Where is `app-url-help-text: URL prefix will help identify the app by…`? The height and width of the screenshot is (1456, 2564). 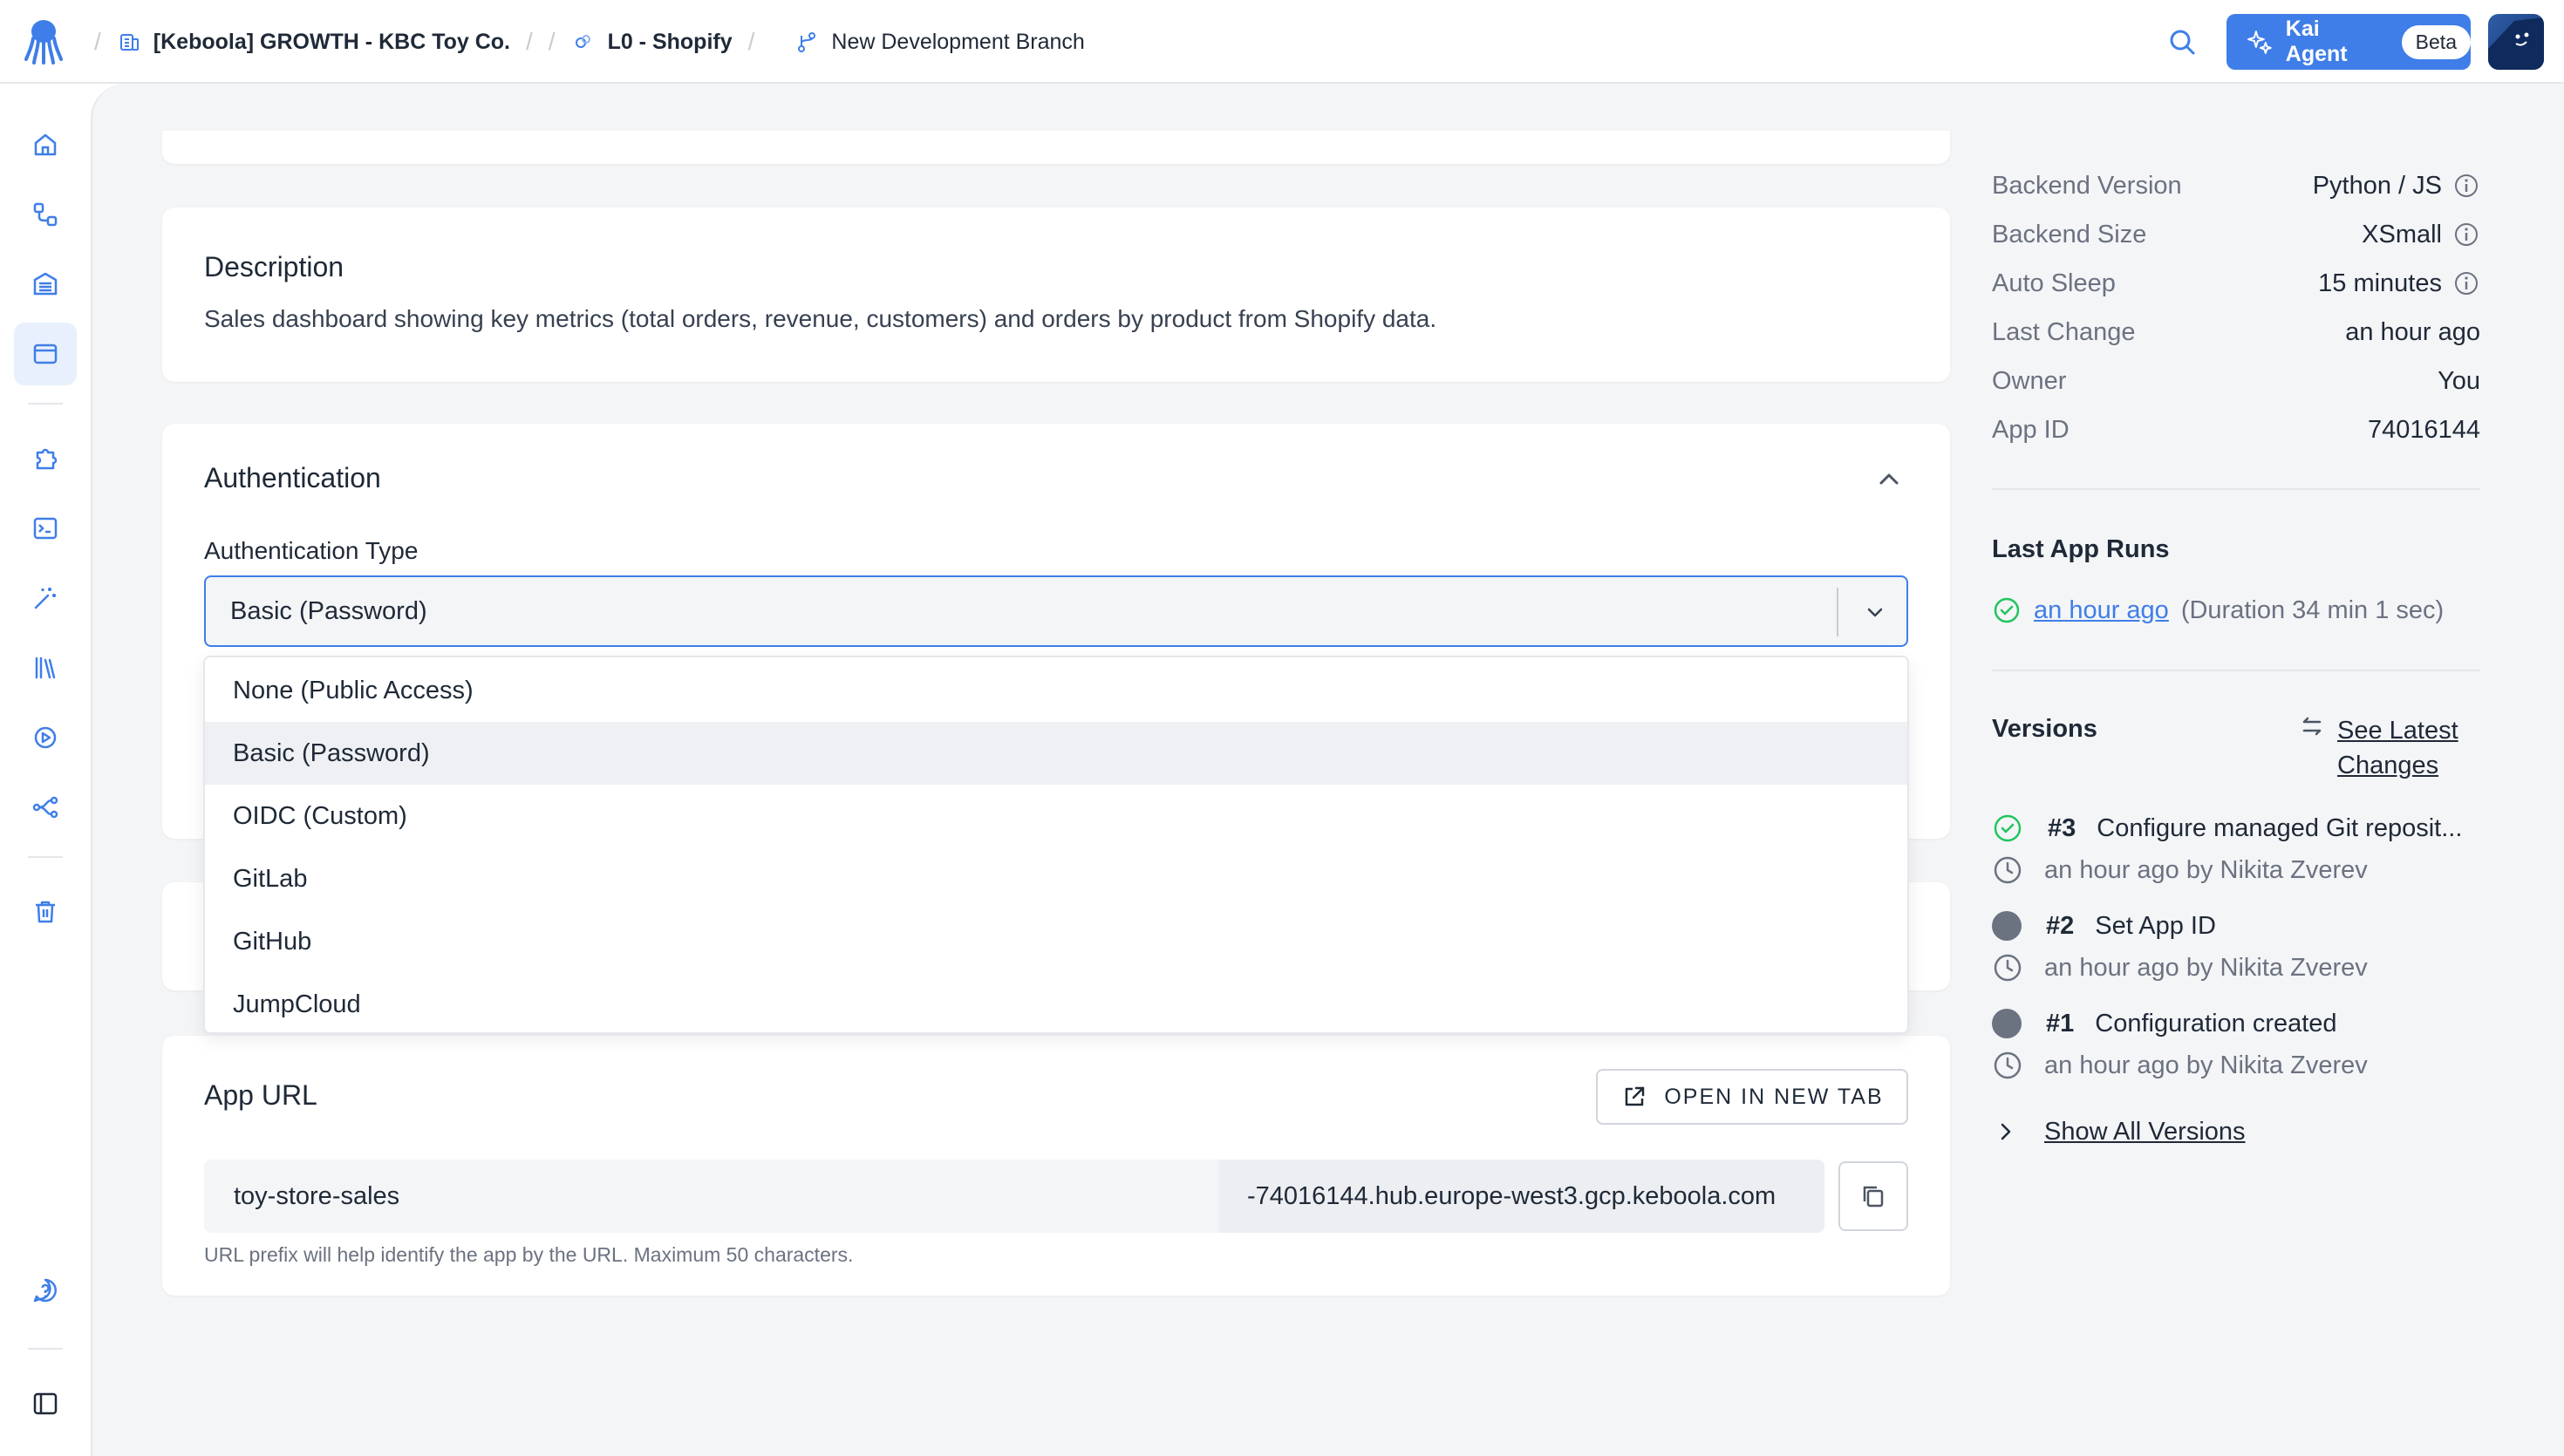 app-url-help-text: URL prefix will help identify the app by… is located at coordinates (529, 1254).